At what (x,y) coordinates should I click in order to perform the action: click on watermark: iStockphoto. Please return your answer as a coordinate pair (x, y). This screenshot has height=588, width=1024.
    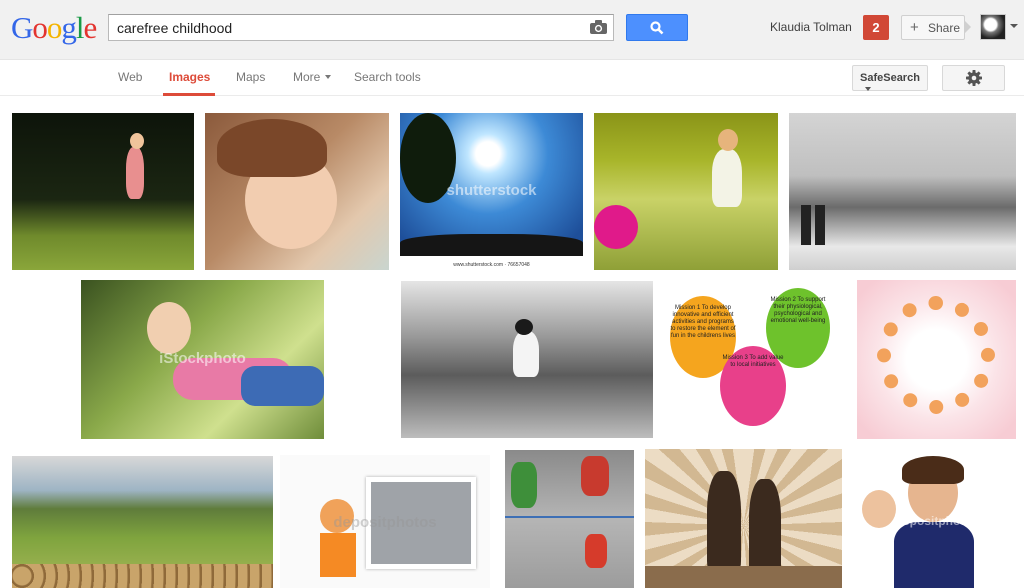
    Looking at the image, I should click on (202, 358).